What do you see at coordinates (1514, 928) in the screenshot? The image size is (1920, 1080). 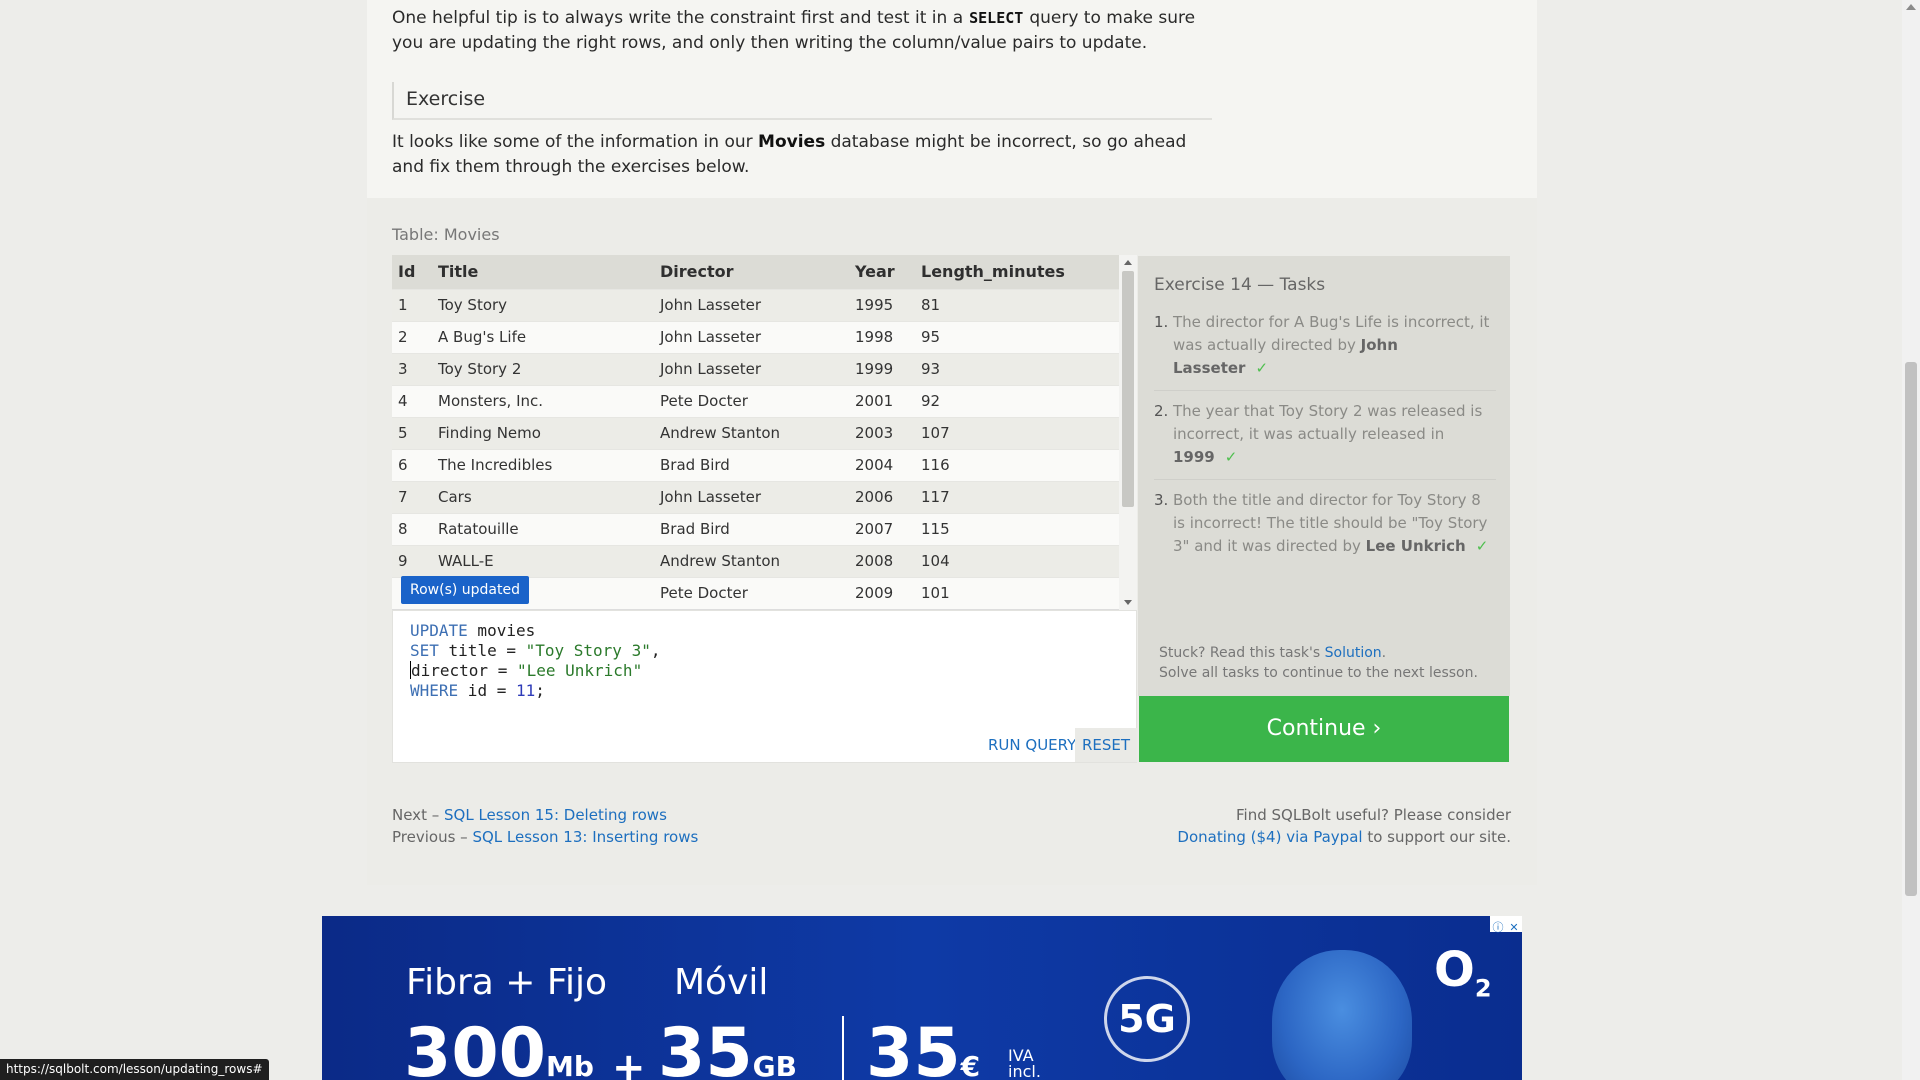 I see `ad-close-icon: ✕` at bounding box center [1514, 928].